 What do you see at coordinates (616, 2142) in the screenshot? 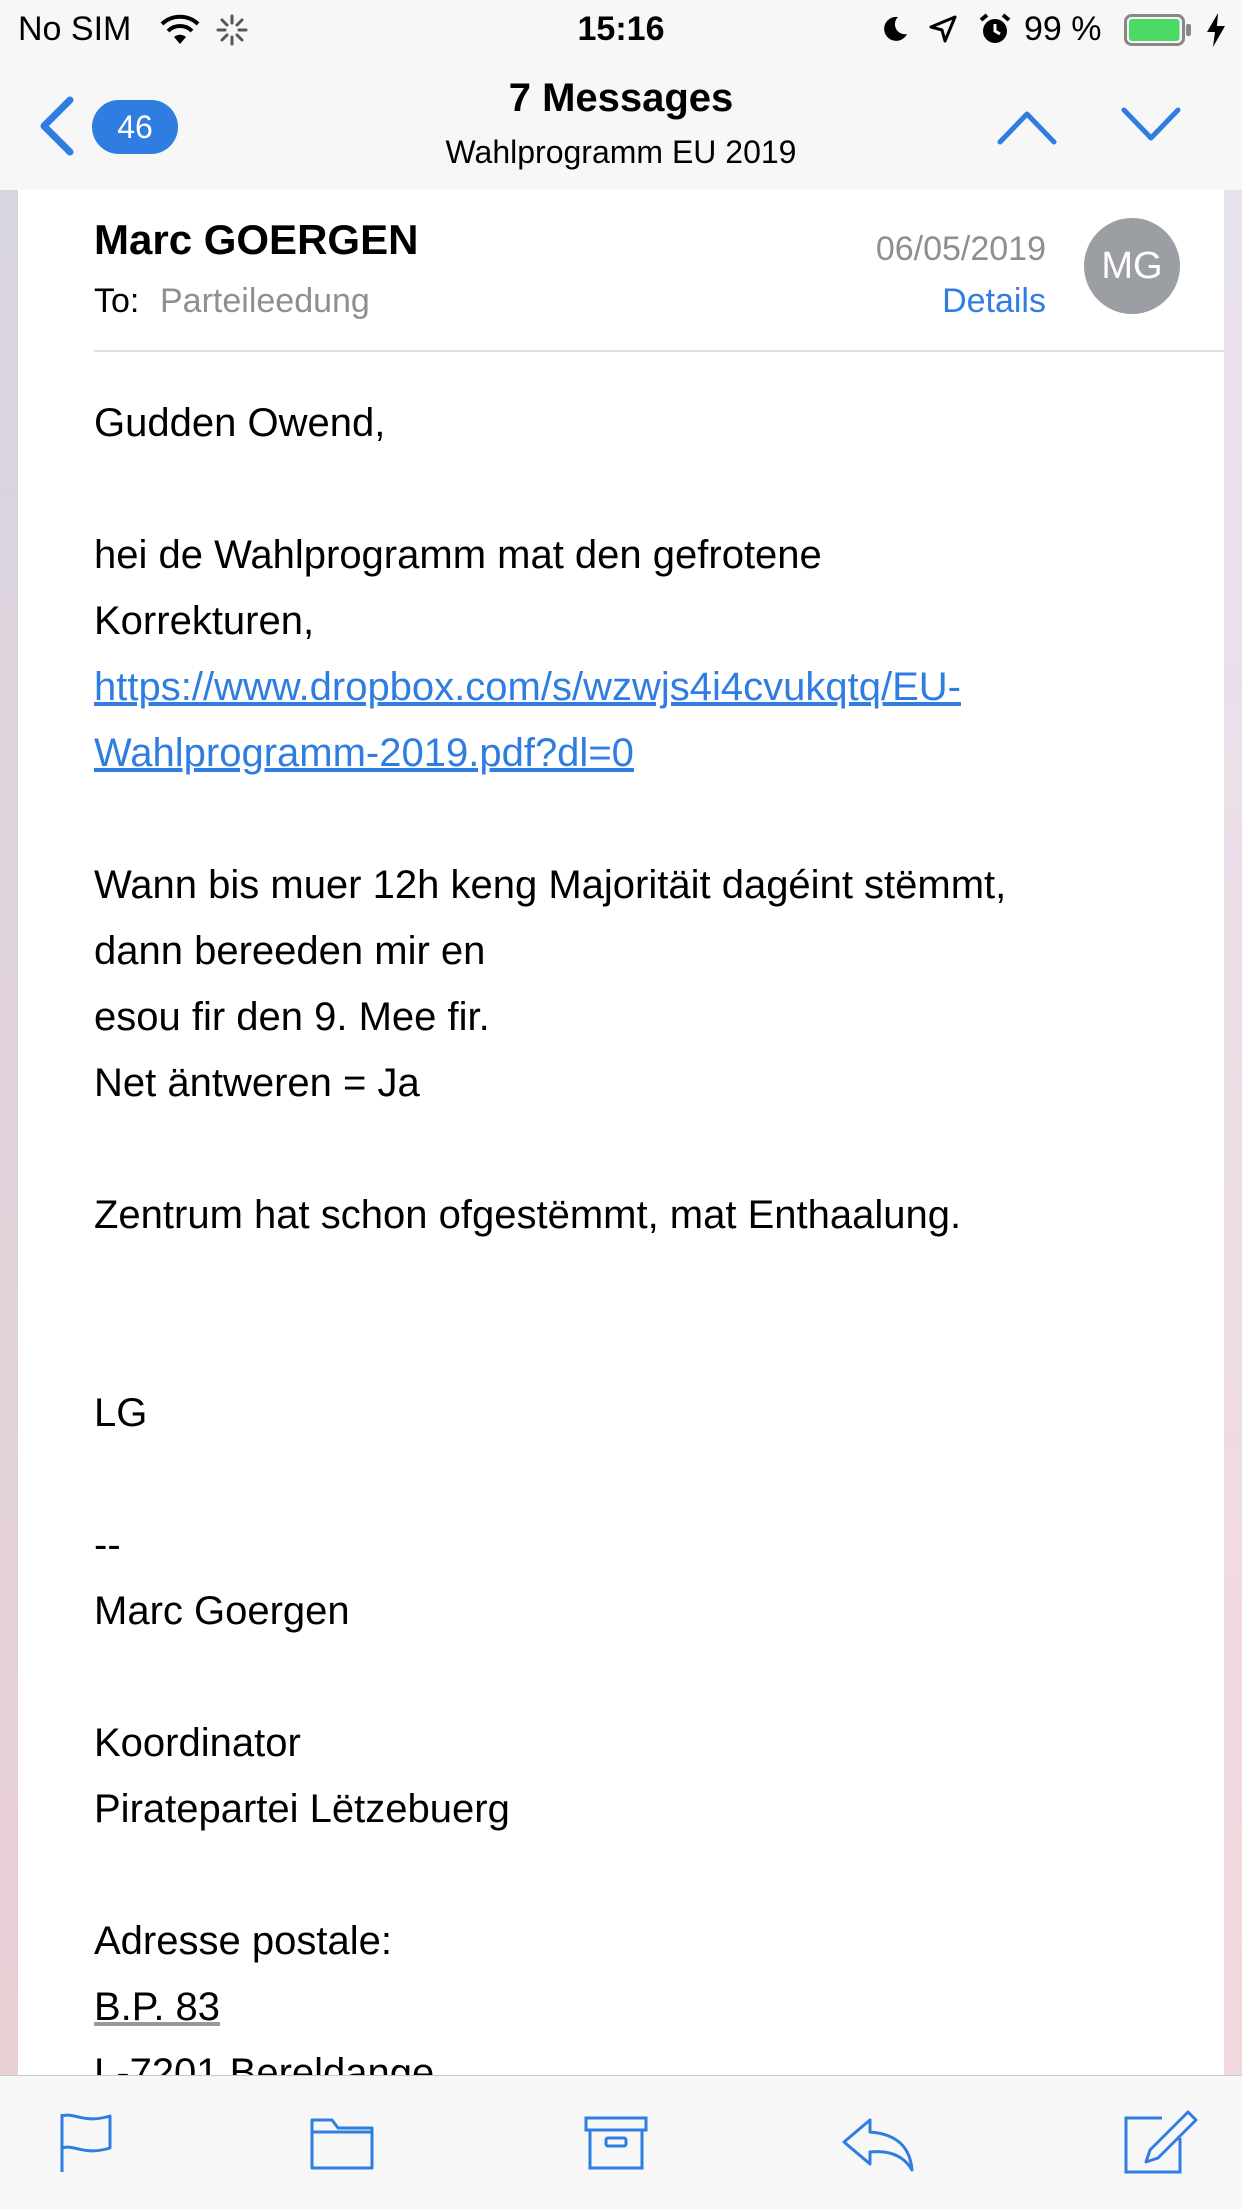
I see `archive-icon` at bounding box center [616, 2142].